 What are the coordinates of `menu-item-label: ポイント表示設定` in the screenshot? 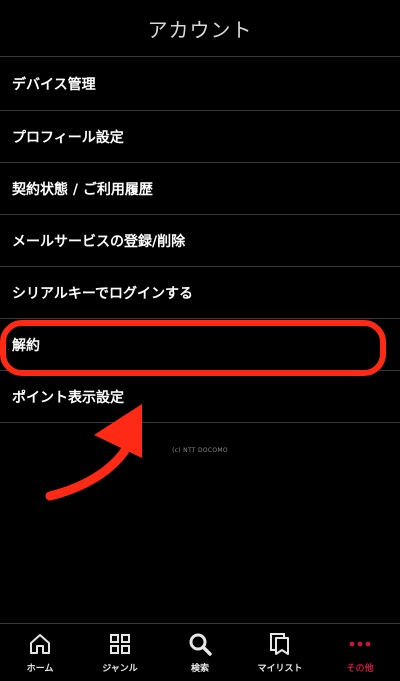 It's located at (68, 397).